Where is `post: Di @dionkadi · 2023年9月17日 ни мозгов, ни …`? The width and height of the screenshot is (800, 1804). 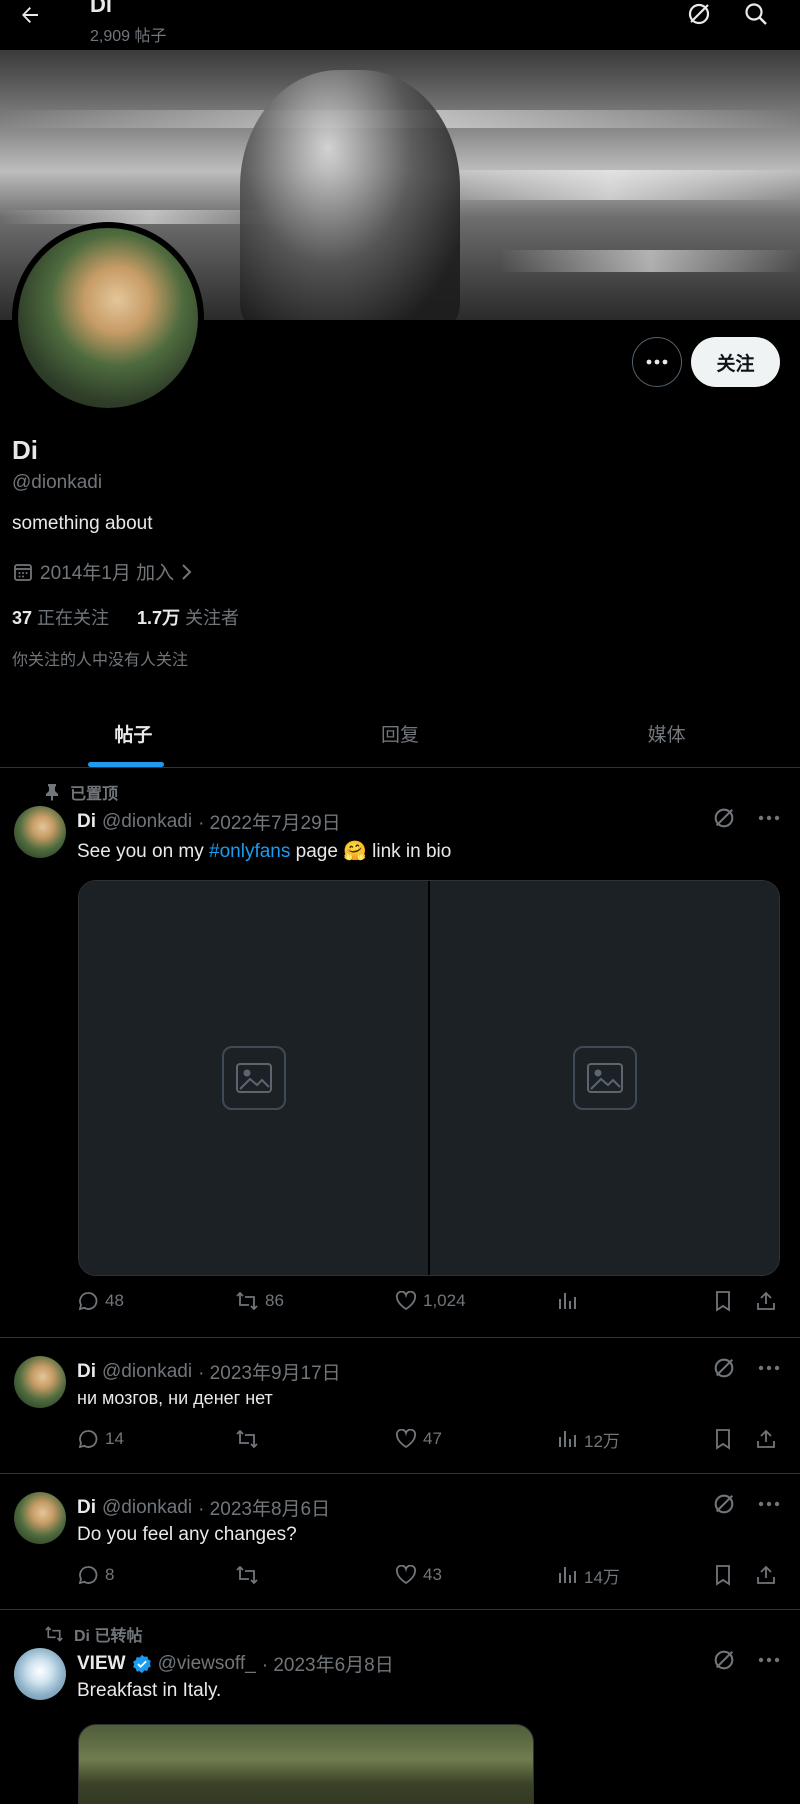
post: Di @dionkadi · 2023年9月17日 ни мозгов, ни … is located at coordinates (400, 1406).